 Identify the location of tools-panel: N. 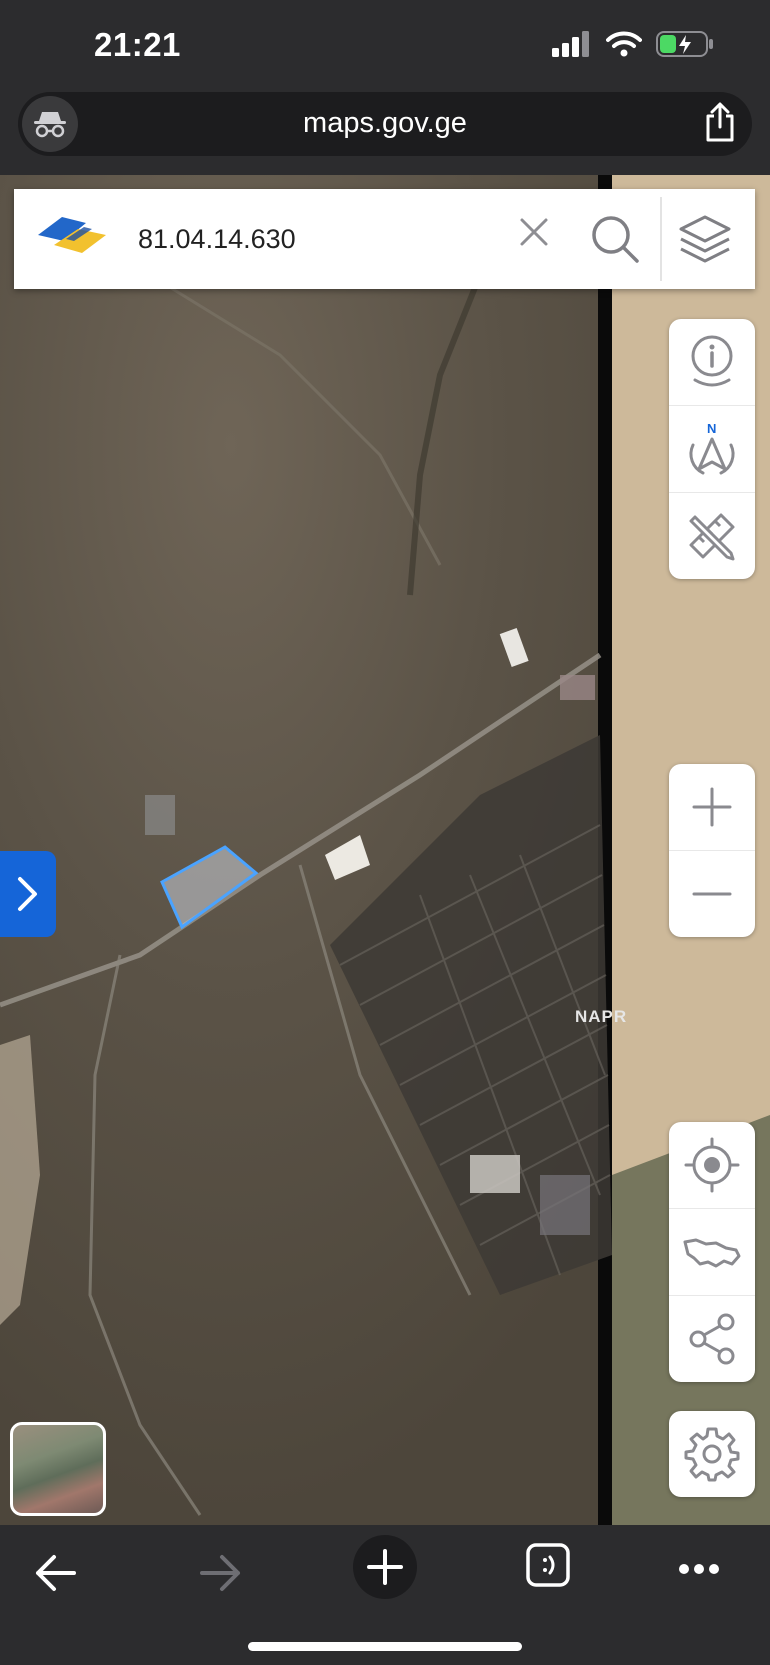
(712, 449).